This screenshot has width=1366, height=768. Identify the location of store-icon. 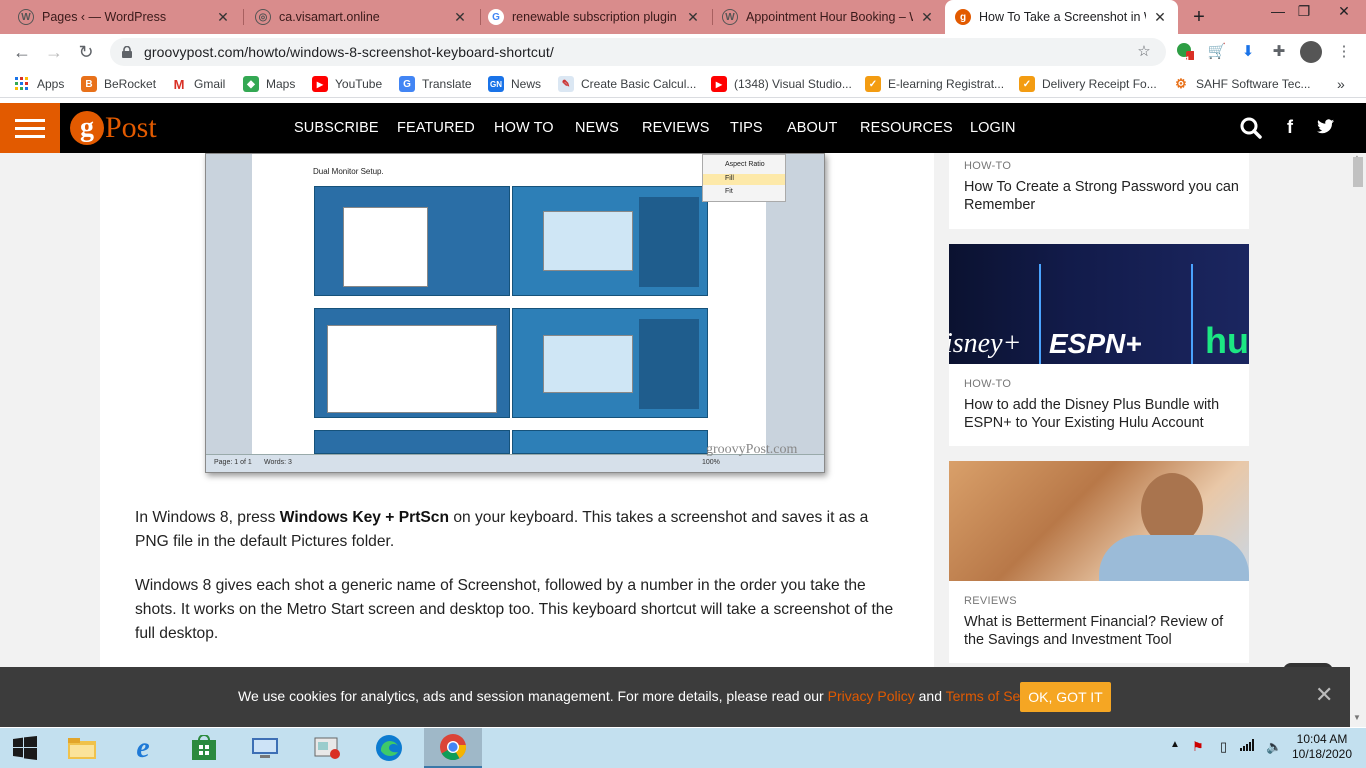
(204, 748).